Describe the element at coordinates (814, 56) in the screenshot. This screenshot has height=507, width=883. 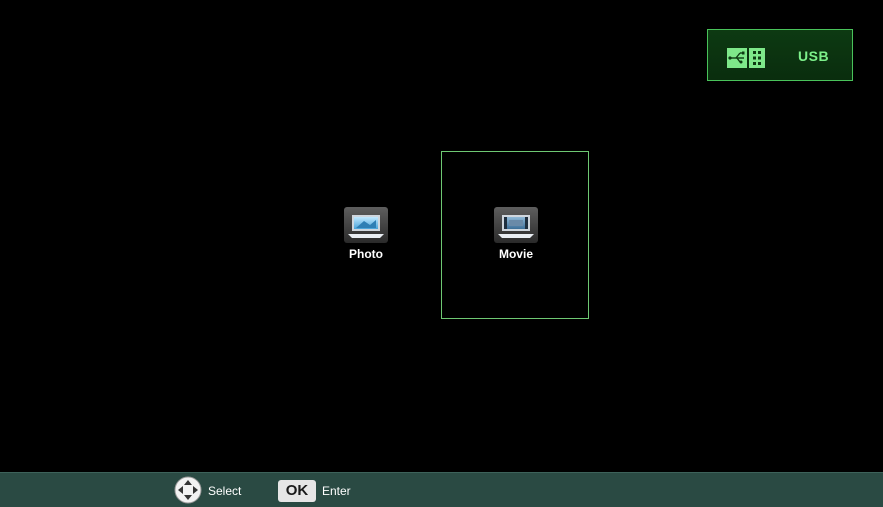
I see `usb-label: USB` at that location.